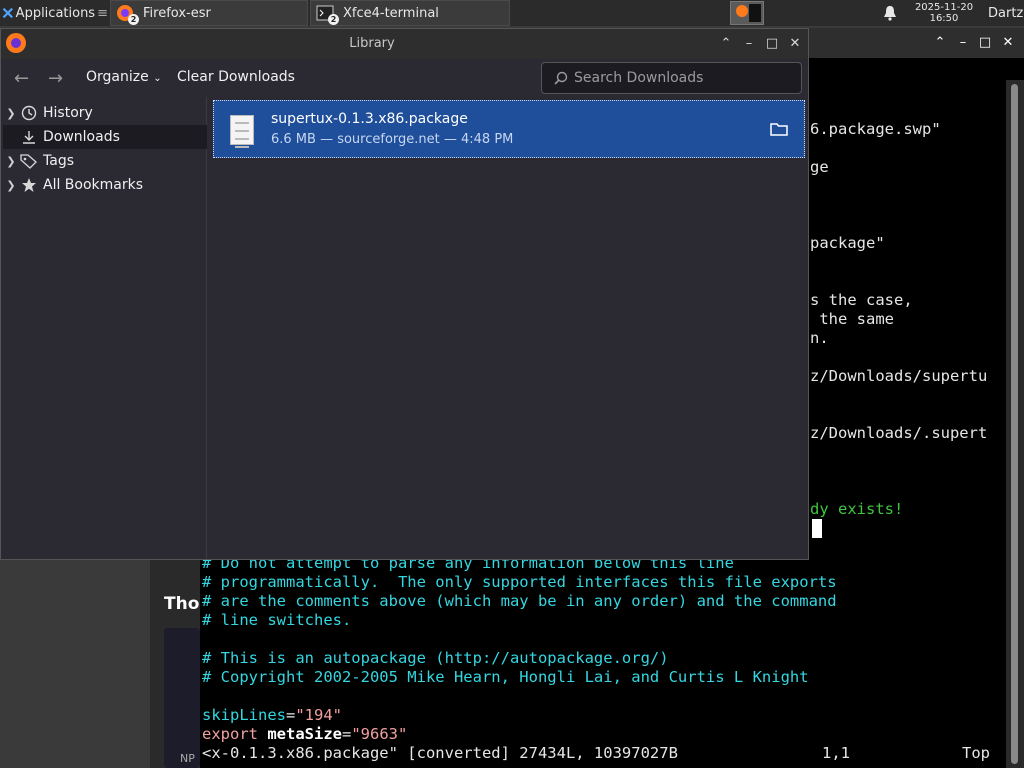 The height and width of the screenshot is (768, 1024). I want to click on download-details: 6.6 MB — sourceforge.net — 4:48 PM, so click(392, 139).